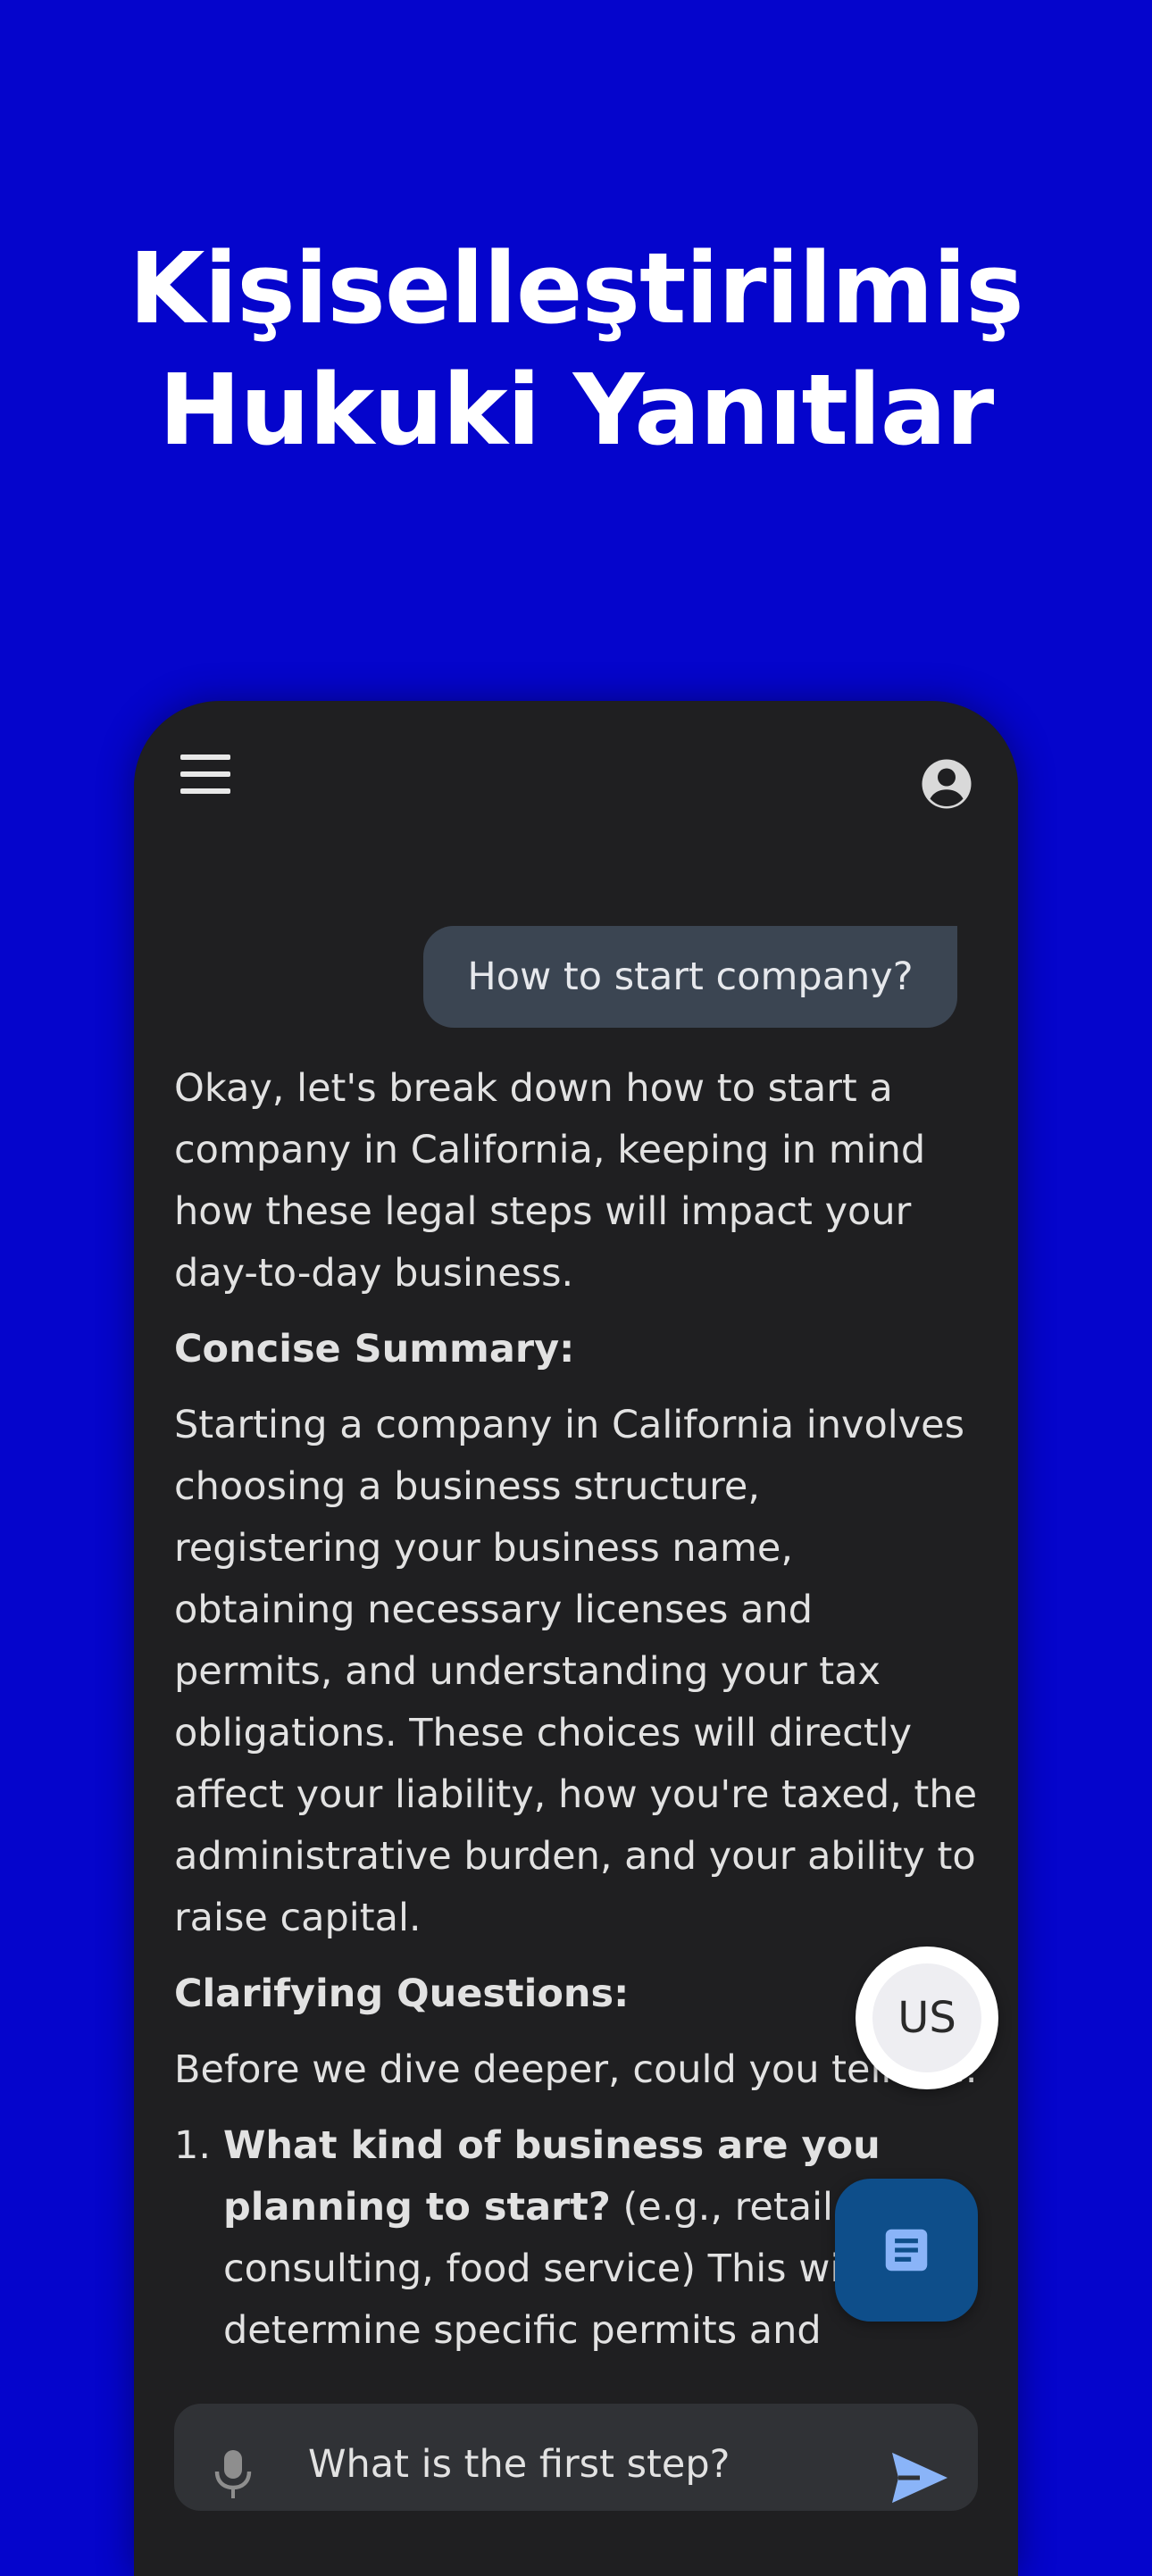 The image size is (1152, 2576). What do you see at coordinates (576, 349) in the screenshot?
I see `hero-title: Kişiselleştirilmiş Hukuki Yanıtlar` at bounding box center [576, 349].